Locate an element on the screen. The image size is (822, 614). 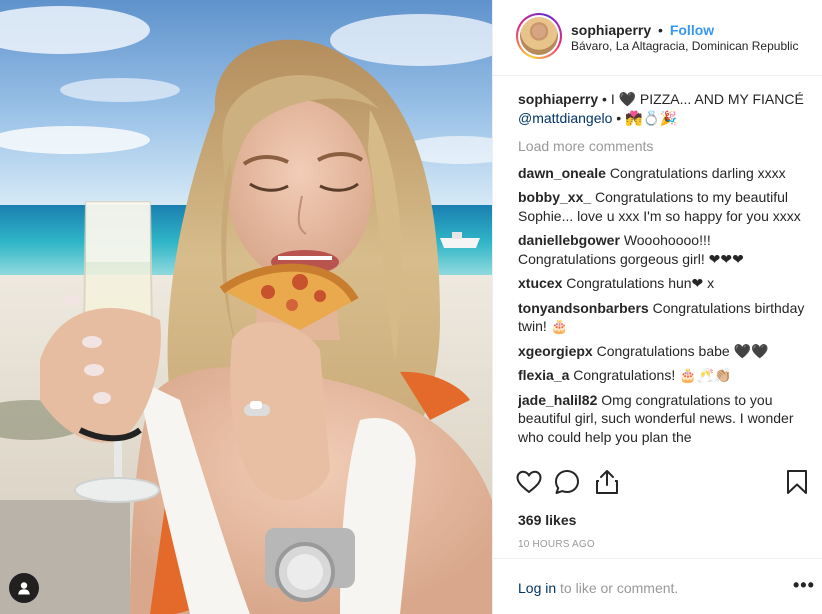
comment-text: Congratulations babe 🖤🖤 is located at coordinates (682, 350).